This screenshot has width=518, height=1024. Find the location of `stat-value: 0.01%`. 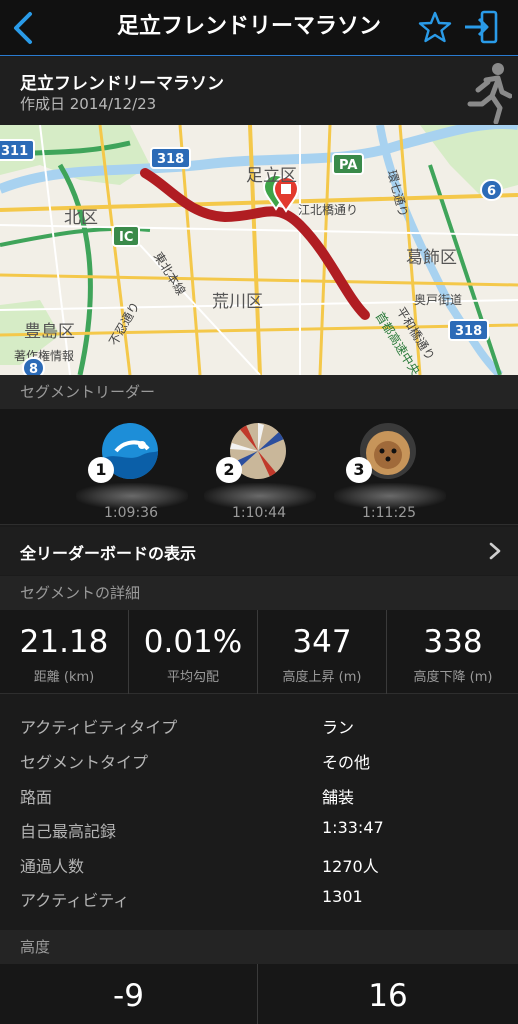

stat-value: 0.01% is located at coordinates (193, 642).